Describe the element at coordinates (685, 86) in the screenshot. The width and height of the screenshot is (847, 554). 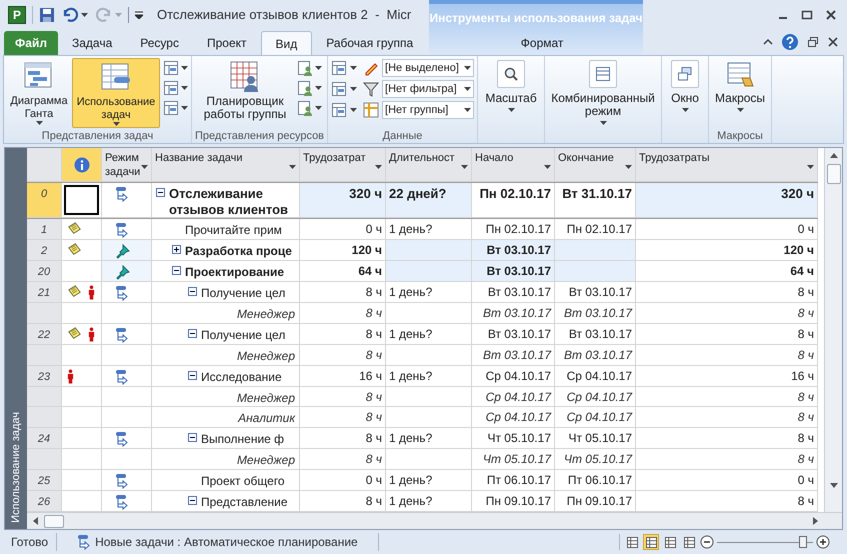
I see `window-button: Окно` at that location.